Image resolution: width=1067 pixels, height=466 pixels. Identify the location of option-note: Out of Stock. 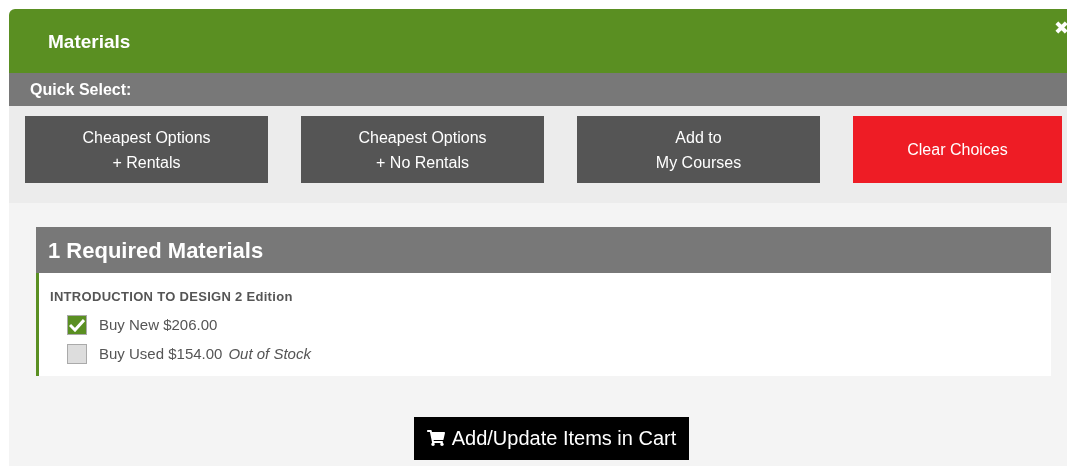
(269, 354).